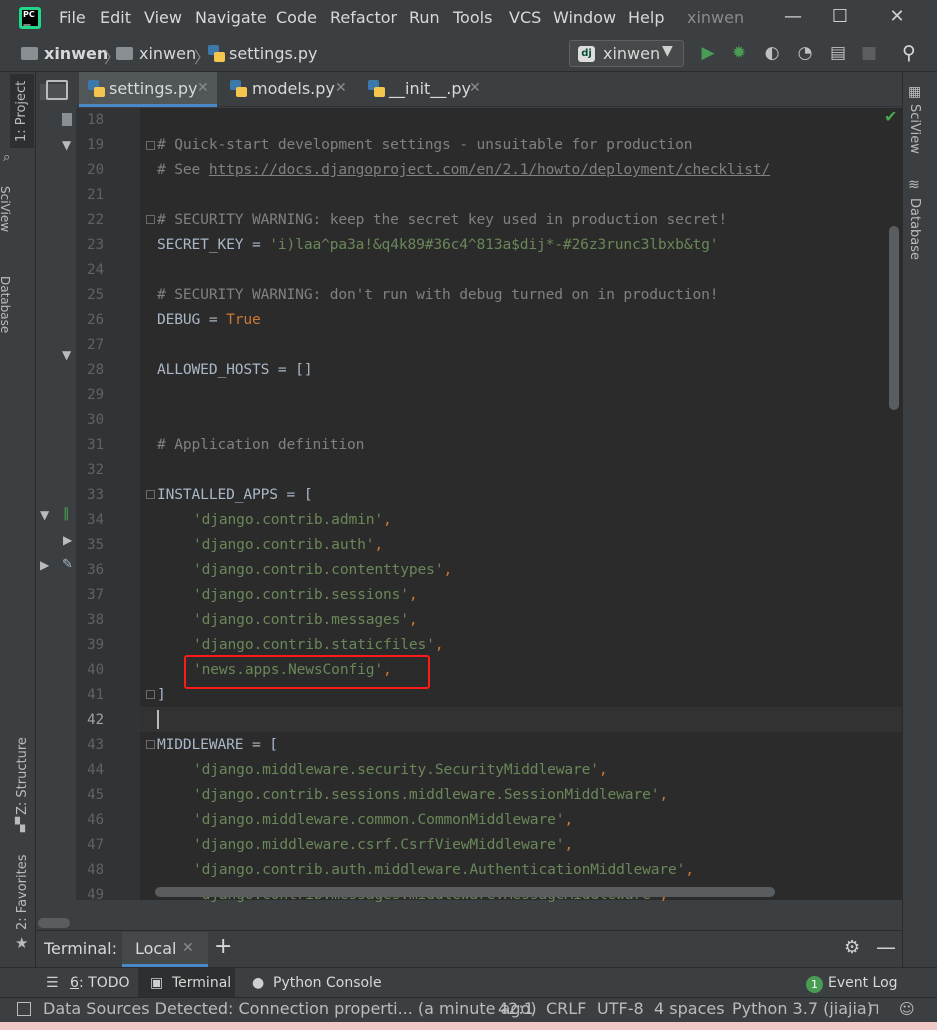  What do you see at coordinates (167, 53) in the screenshot?
I see `breadcrumb-dir: xinwen` at bounding box center [167, 53].